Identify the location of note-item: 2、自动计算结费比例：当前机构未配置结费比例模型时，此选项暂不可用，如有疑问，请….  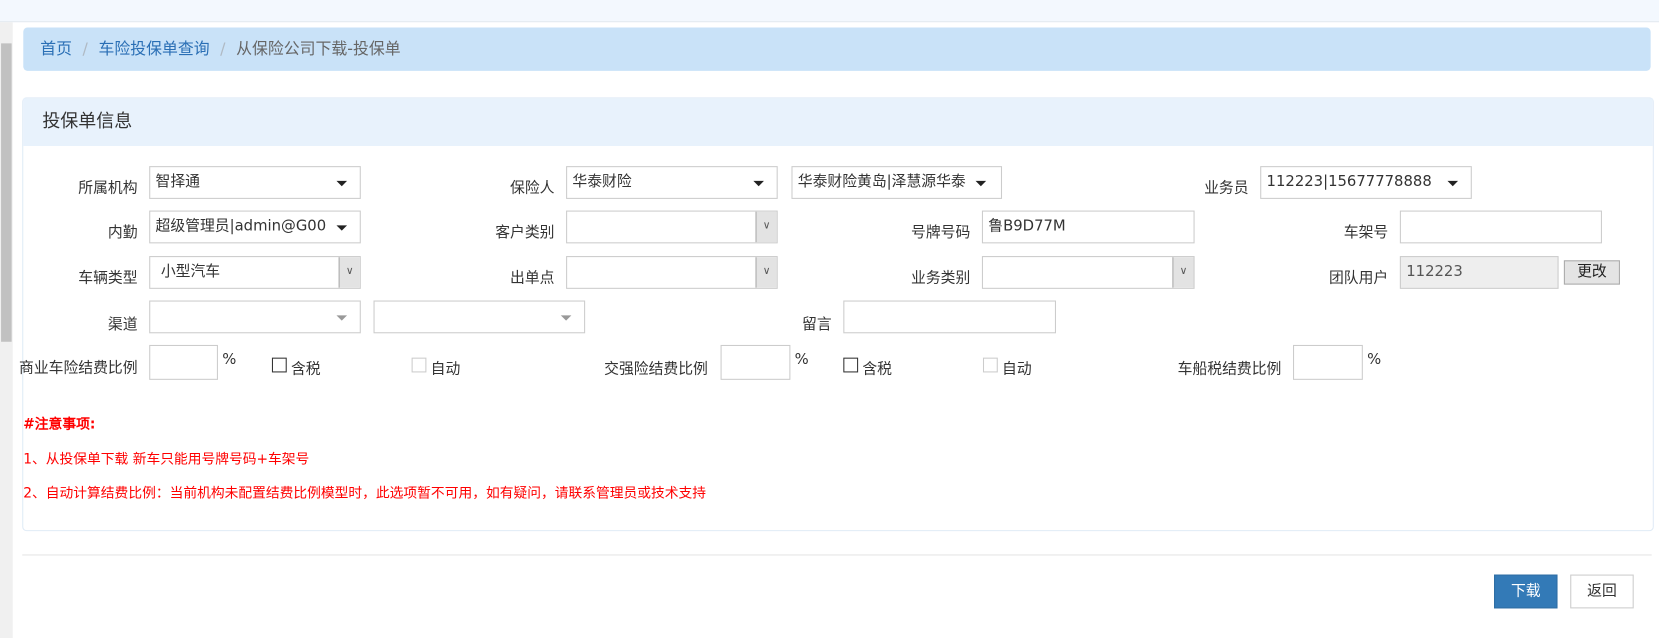
(365, 493).